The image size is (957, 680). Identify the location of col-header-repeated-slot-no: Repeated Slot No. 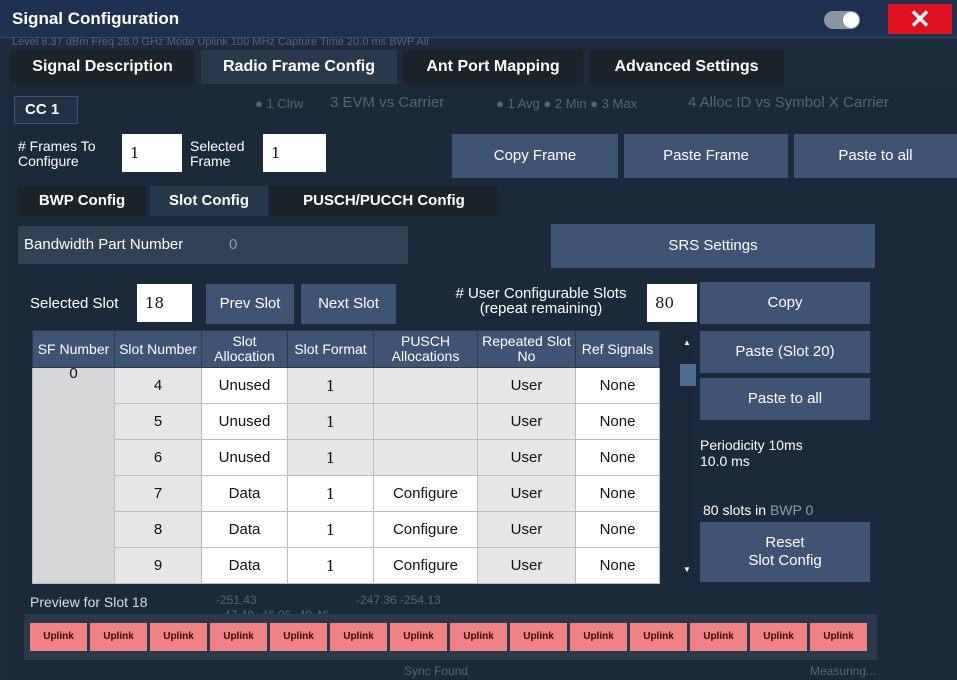
(526, 349).